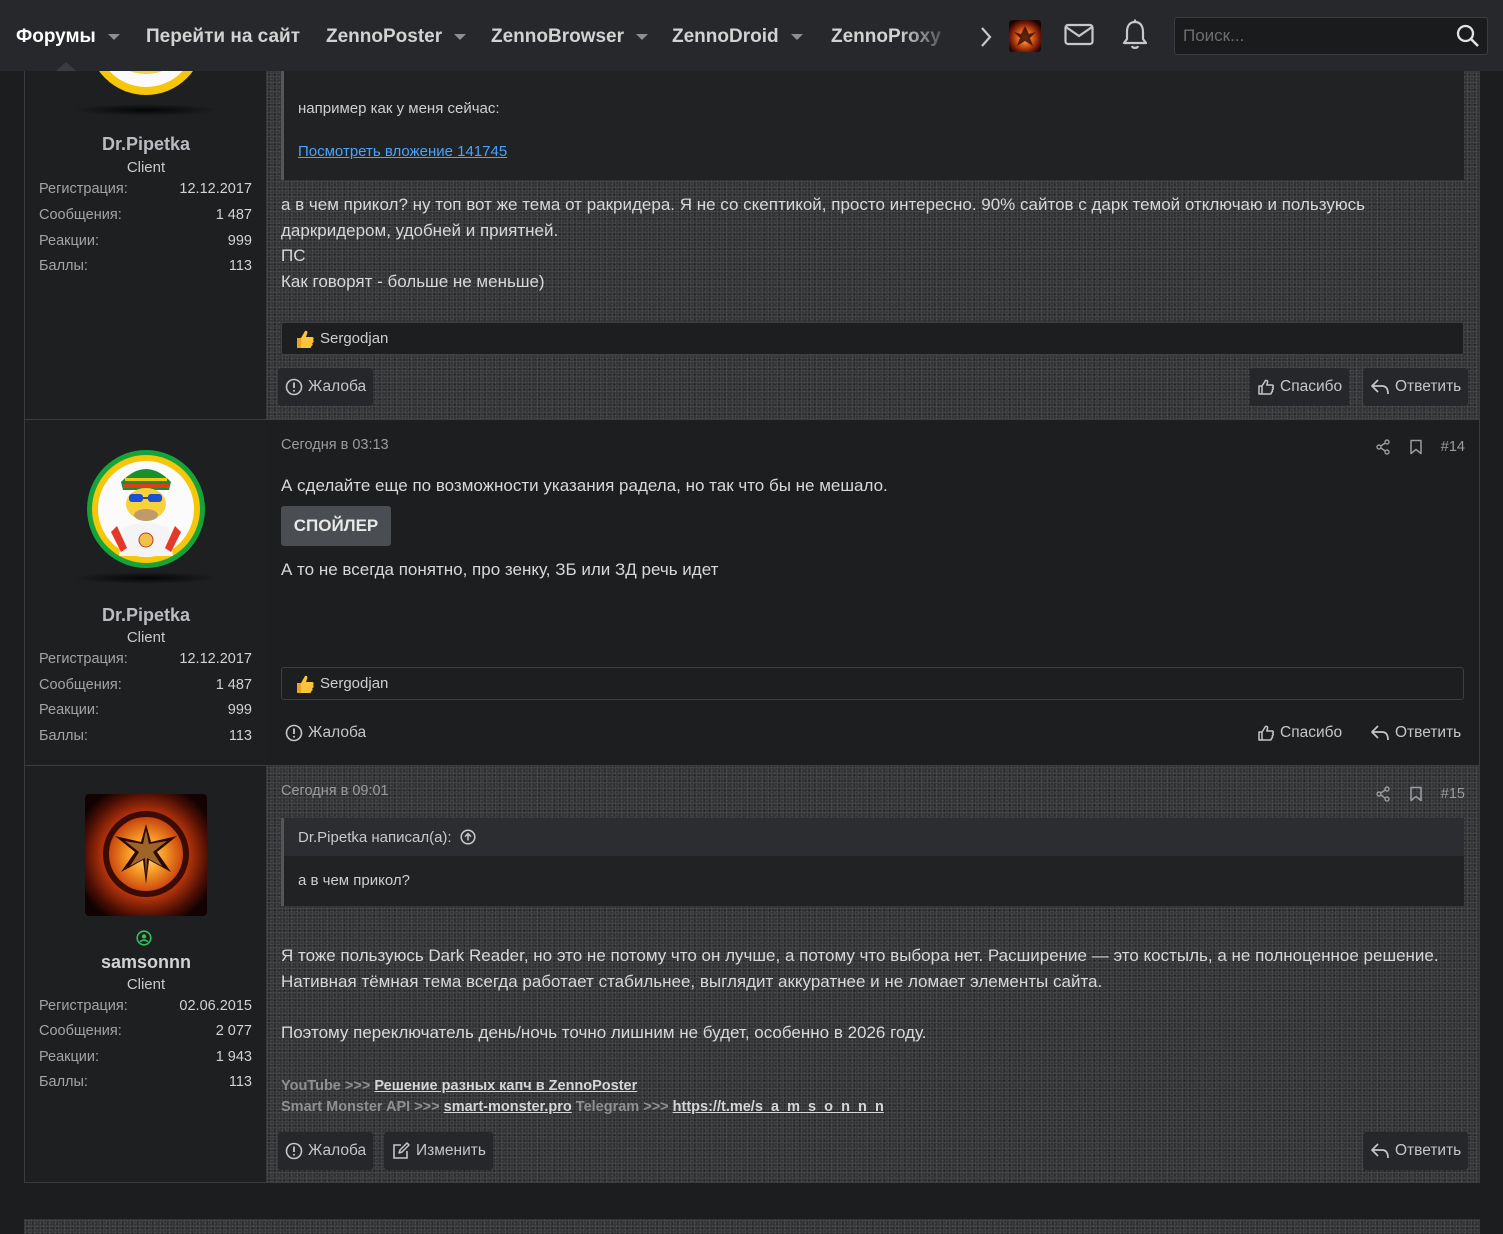 The height and width of the screenshot is (1234, 1503). I want to click on post-paragraph: ПС, so click(293, 255).